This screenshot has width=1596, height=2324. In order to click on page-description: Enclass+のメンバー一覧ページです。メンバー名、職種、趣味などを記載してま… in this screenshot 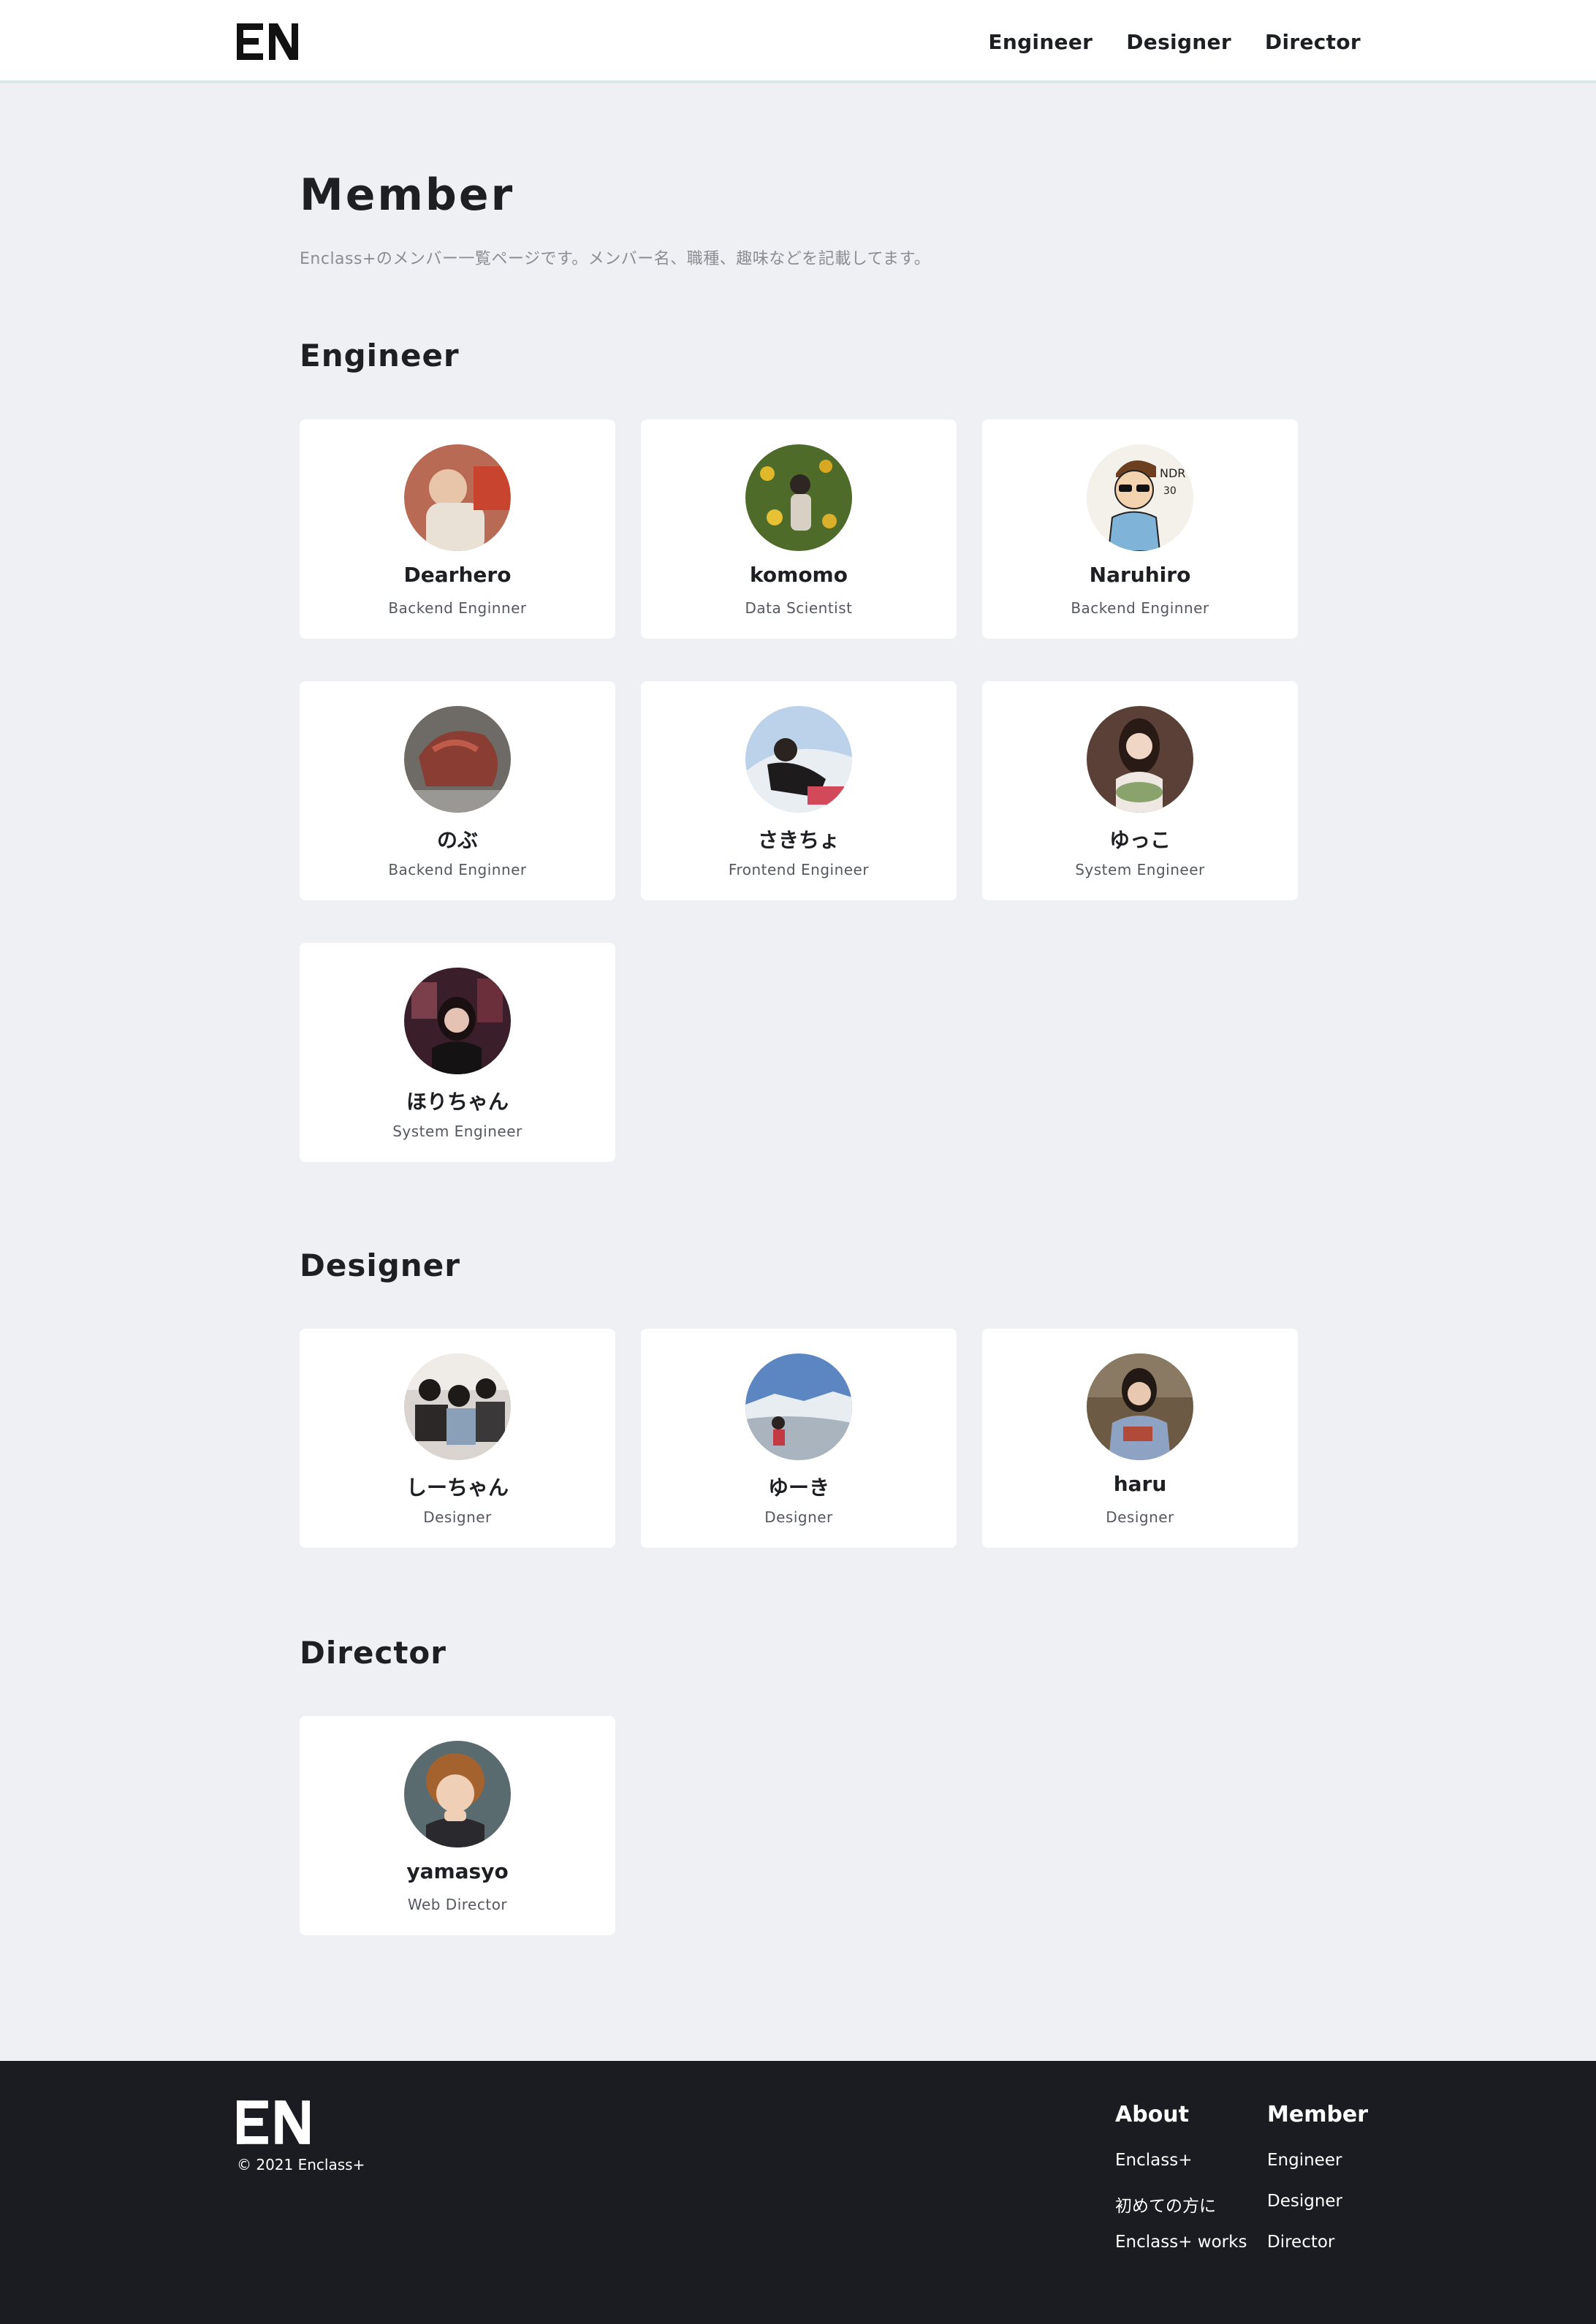, I will do `click(615, 259)`.